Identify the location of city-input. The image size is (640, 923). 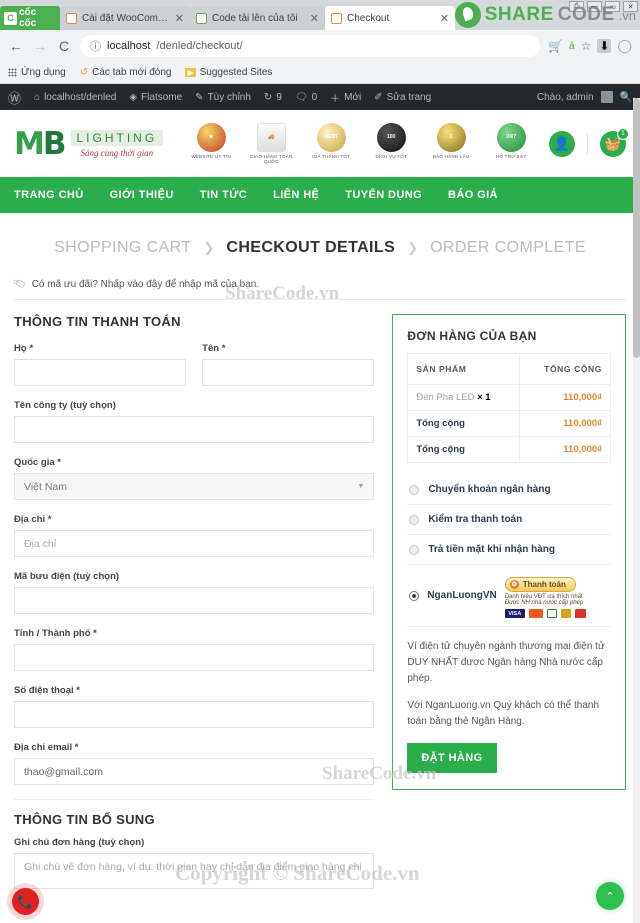
(194, 657).